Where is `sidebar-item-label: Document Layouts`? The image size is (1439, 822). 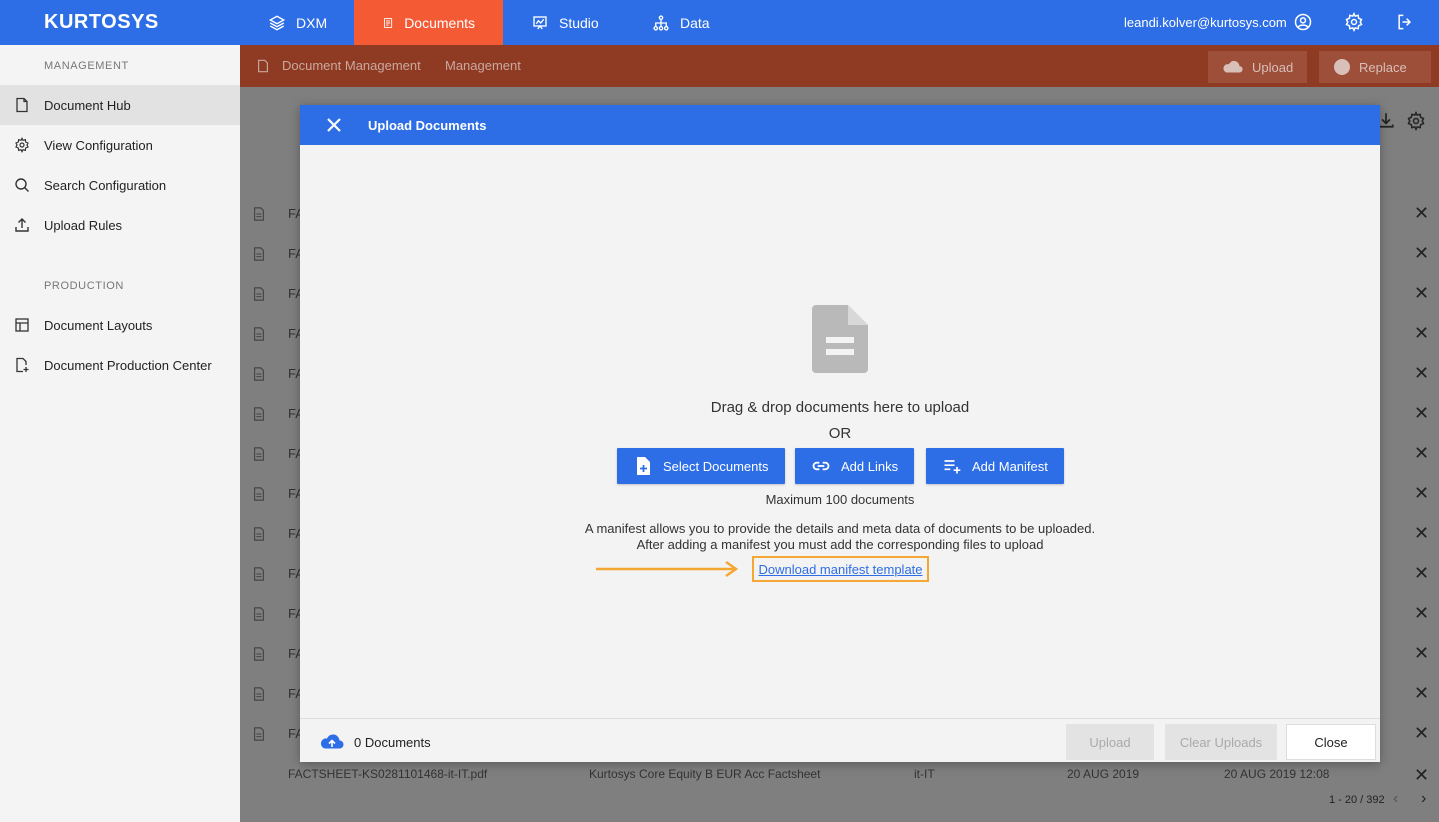
sidebar-item-label: Document Layouts is located at coordinates (98, 325).